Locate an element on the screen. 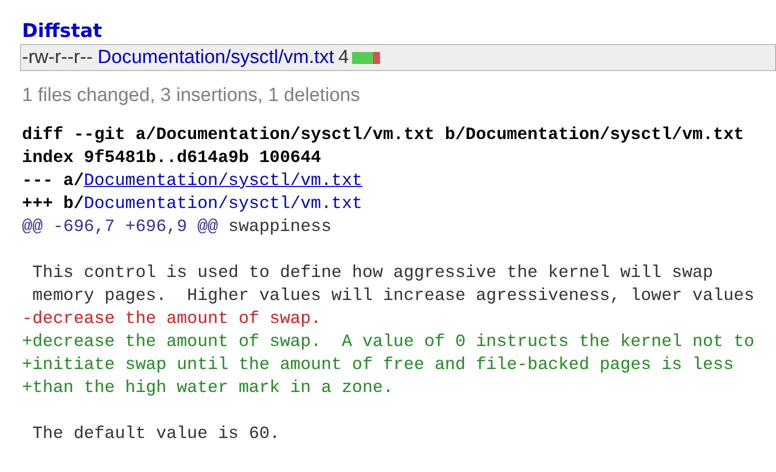 Image resolution: width=776 pixels, height=472 pixels. added-line: +initiate swap until the amount of free and file-backed pages is less is located at coordinates (378, 366).